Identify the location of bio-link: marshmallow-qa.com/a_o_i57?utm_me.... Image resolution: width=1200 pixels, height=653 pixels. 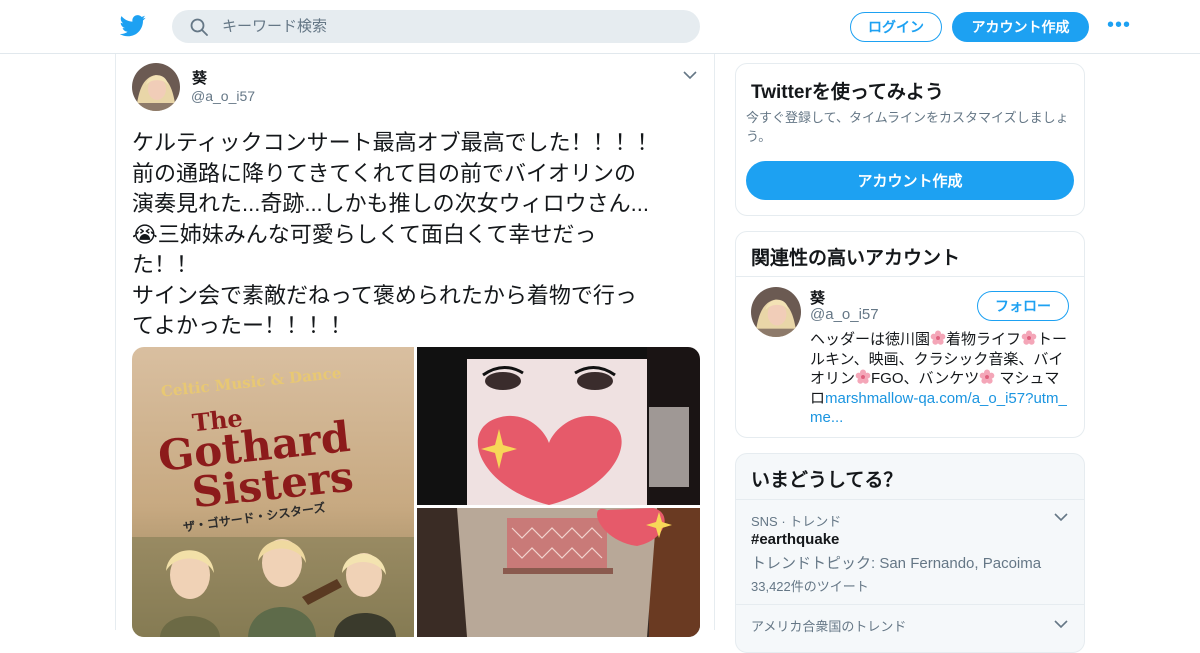
(938, 408).